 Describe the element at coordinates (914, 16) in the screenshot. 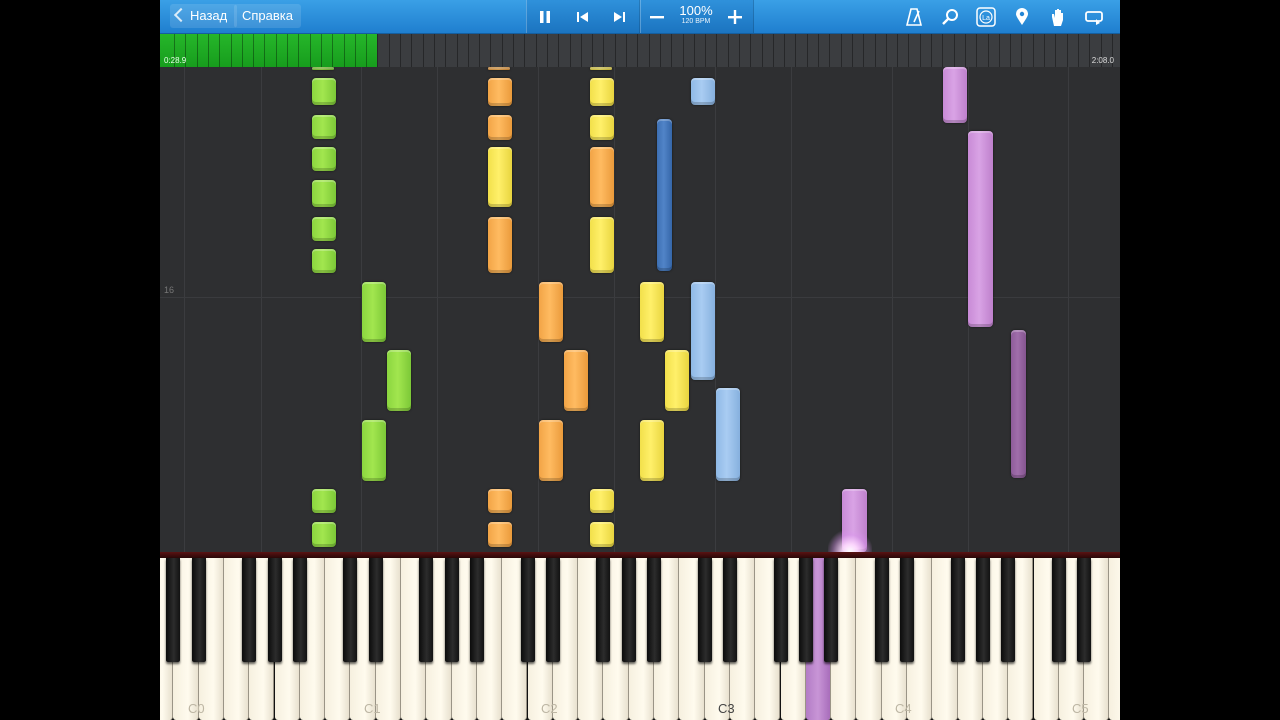

I see `metronome-icon` at that location.